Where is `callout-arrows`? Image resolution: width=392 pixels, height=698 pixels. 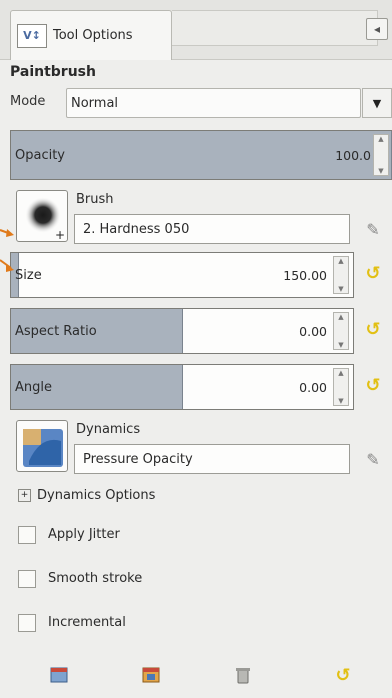
callout-arrows is located at coordinates (7, 250).